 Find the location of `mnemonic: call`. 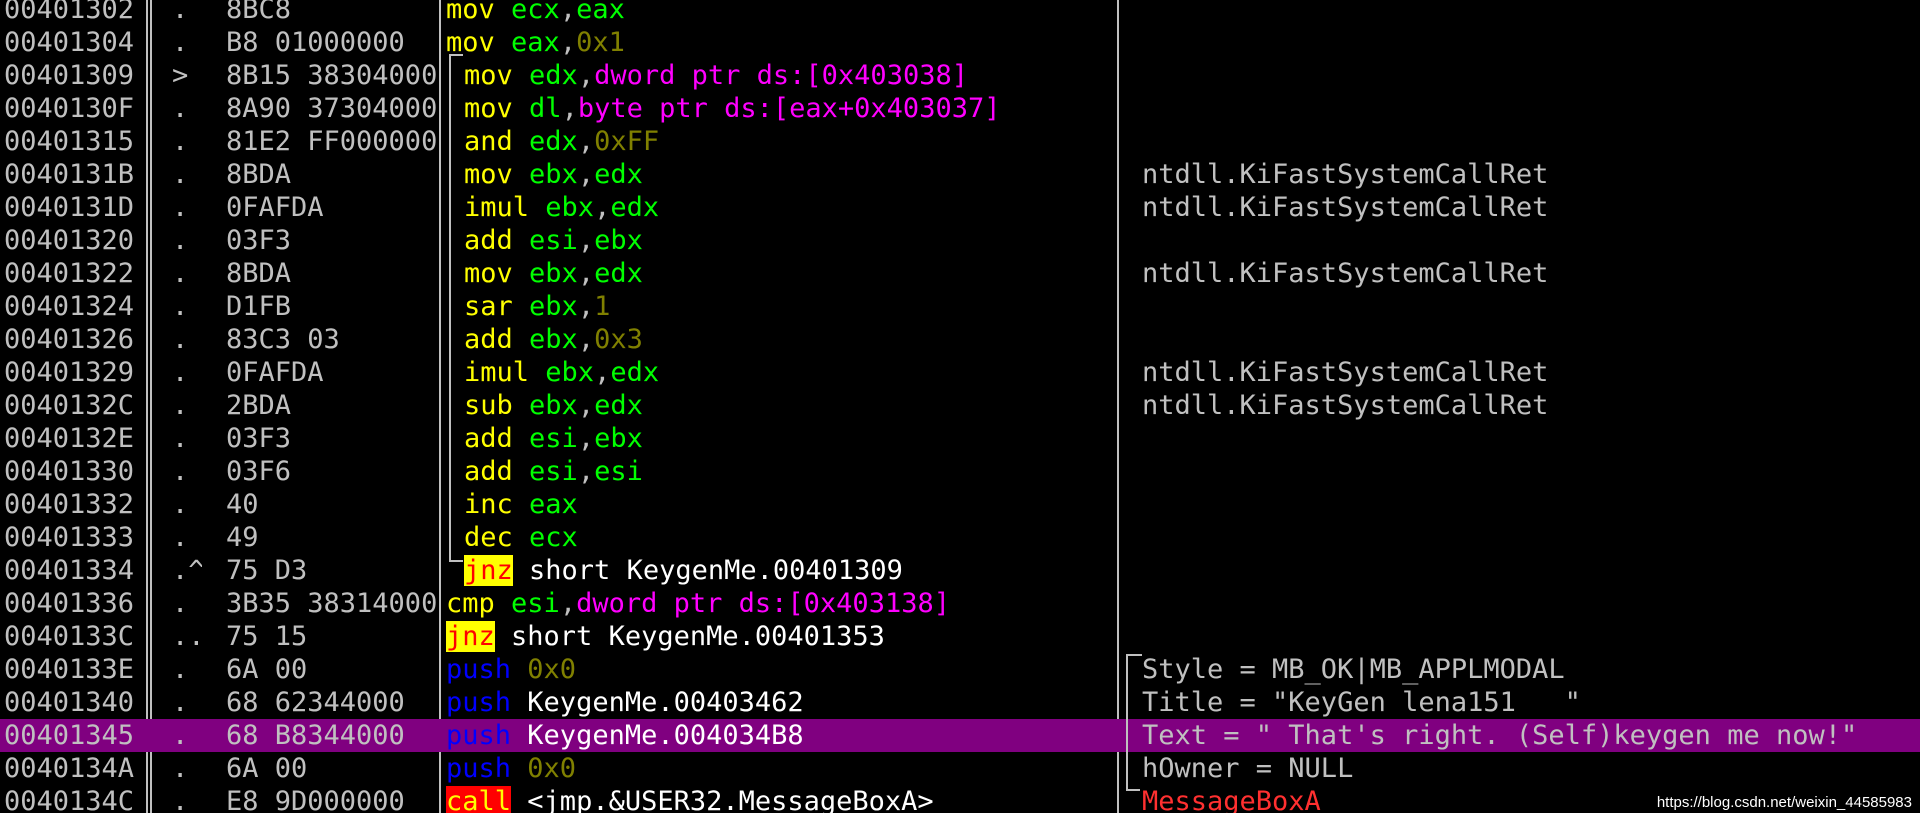

mnemonic: call is located at coordinates (479, 799).